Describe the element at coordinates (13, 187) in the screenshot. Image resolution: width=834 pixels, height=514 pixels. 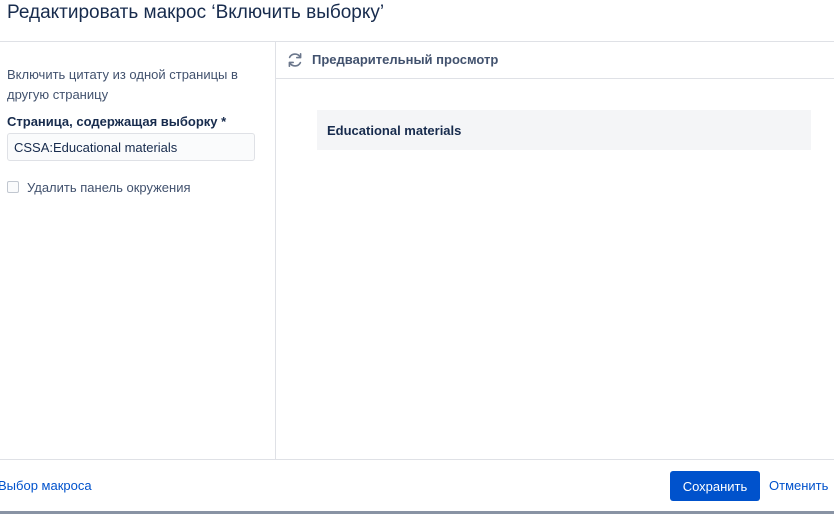
I see `hide-panel-checkbox` at that location.